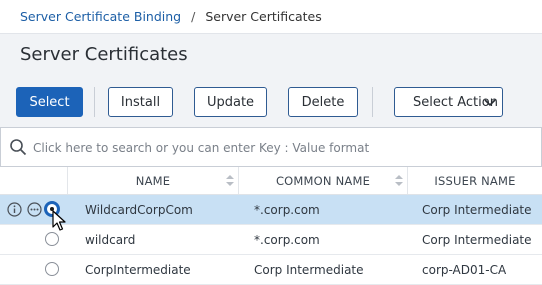 The image size is (542, 285). What do you see at coordinates (263, 16) in the screenshot?
I see `breadcrumb-current: Server Certificates` at bounding box center [263, 16].